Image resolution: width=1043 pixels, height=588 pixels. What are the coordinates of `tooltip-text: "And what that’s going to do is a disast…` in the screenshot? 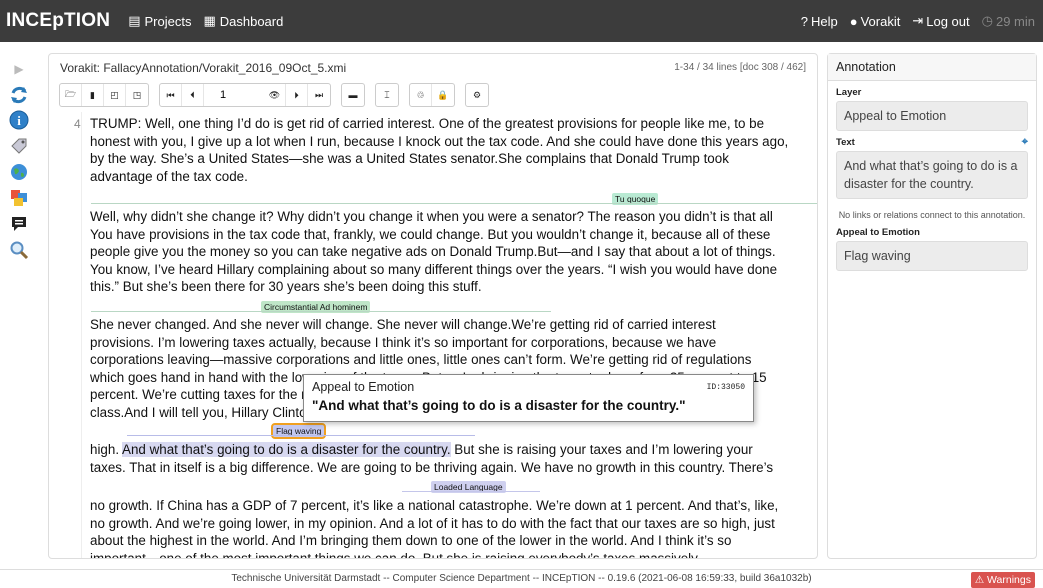 It's located at (499, 405).